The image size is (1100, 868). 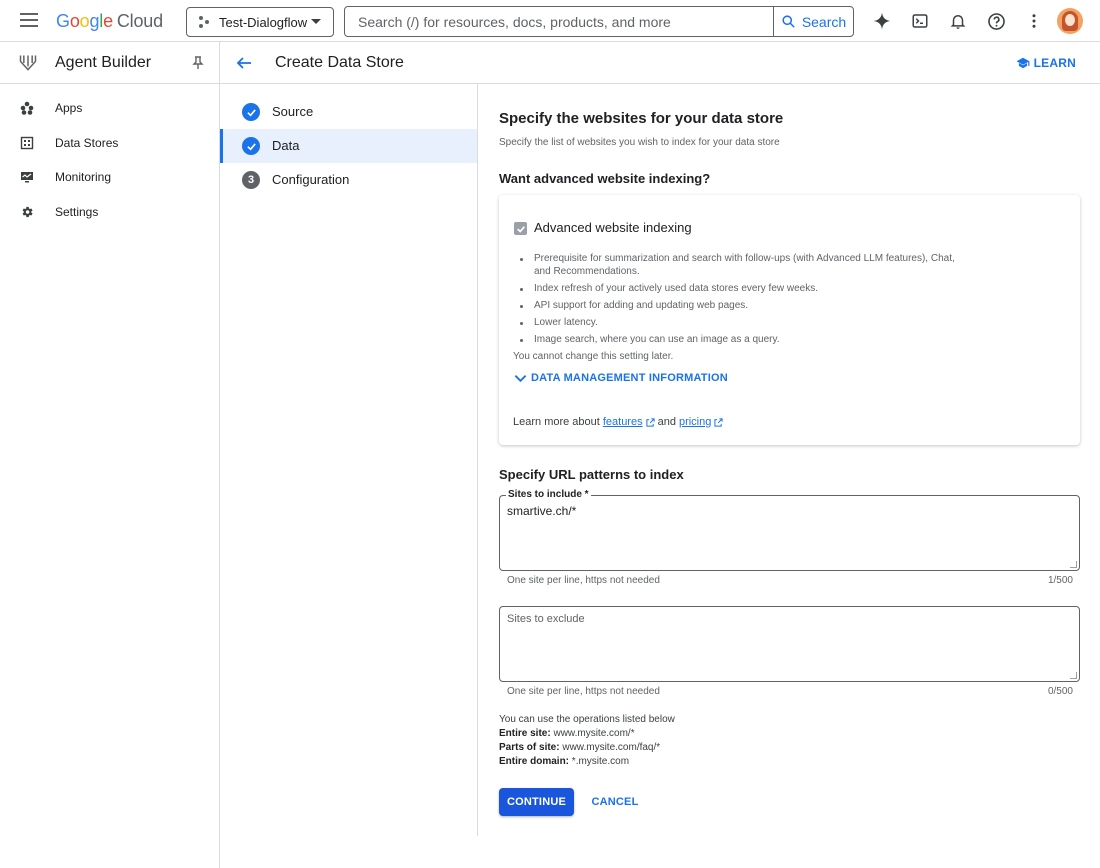 I want to click on exclude-hint: One site per line, https not needed, so click(x=583, y=691).